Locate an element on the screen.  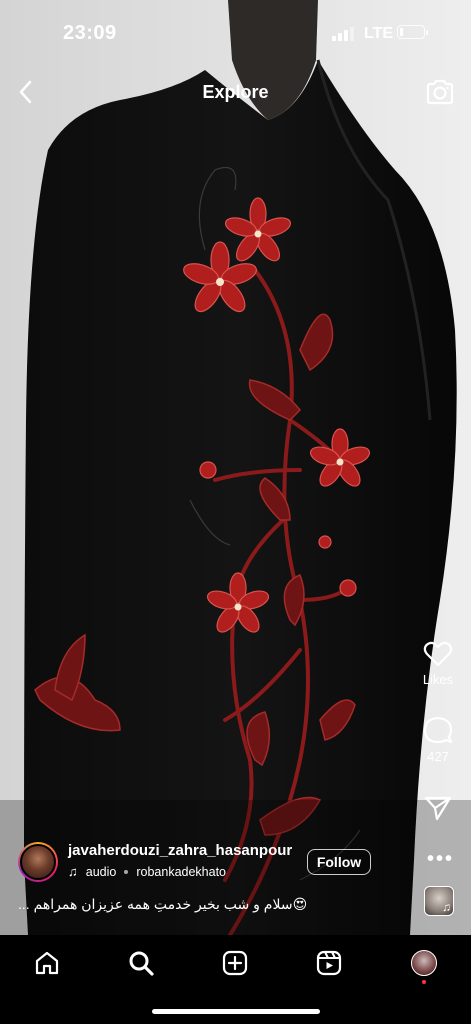
send-icon is located at coordinates (438, 808).